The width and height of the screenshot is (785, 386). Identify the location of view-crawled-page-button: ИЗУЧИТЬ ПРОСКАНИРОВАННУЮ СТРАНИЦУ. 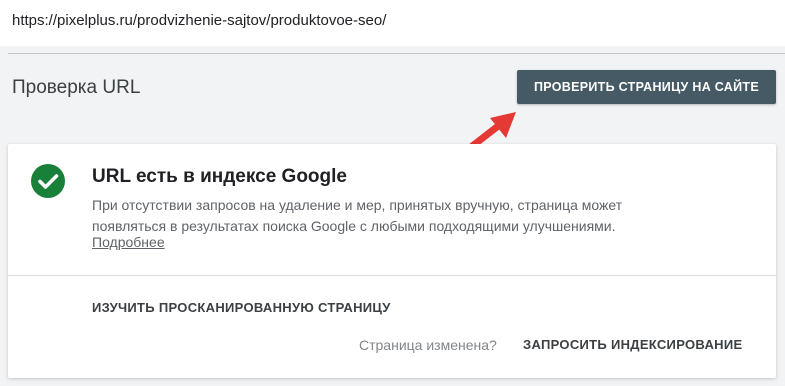
(241, 307).